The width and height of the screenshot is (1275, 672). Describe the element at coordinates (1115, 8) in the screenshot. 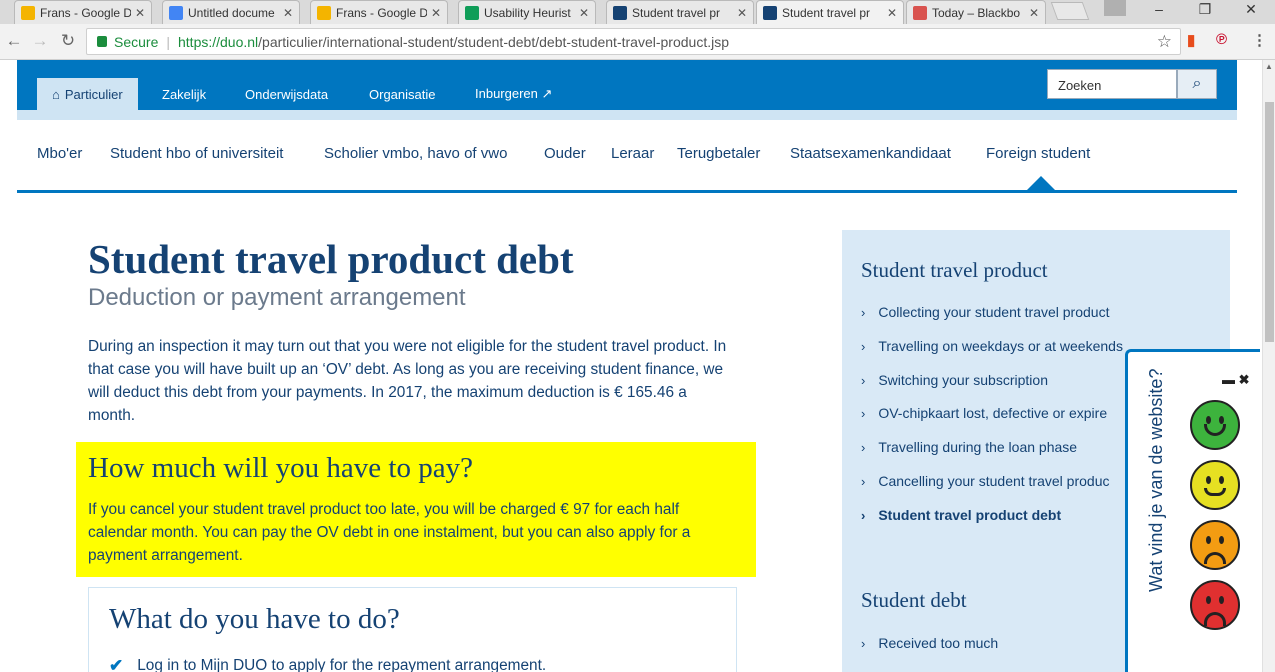

I see `profile-icon` at that location.